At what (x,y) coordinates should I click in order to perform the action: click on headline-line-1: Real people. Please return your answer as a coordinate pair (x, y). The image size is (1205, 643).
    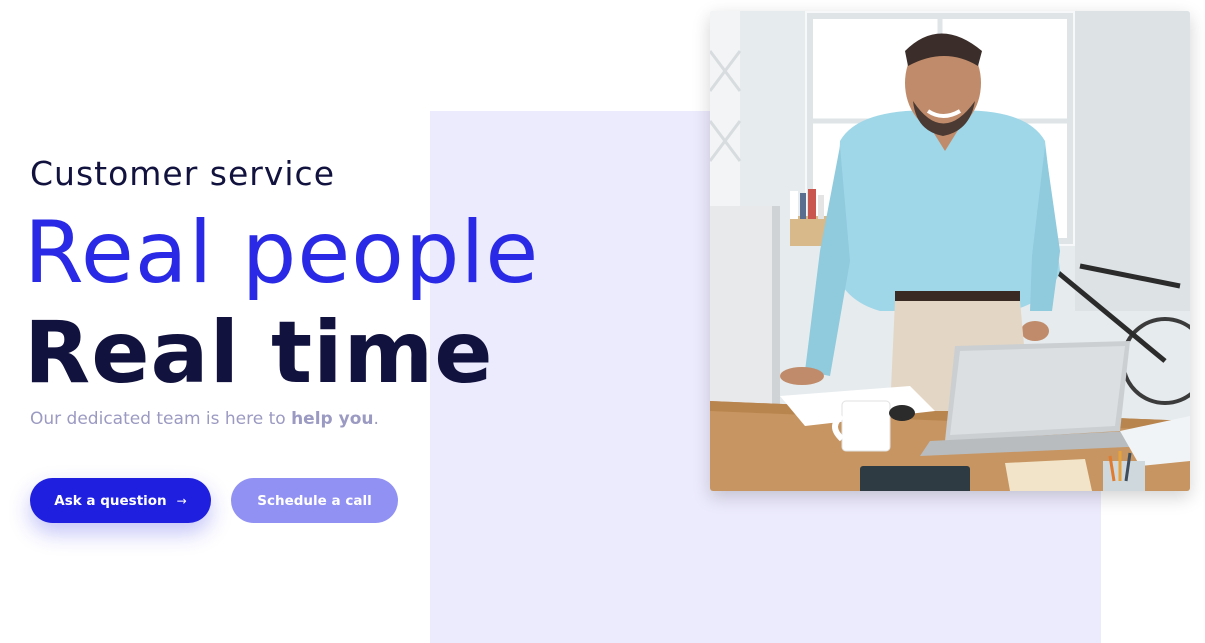
    Looking at the image, I should click on (282, 253).